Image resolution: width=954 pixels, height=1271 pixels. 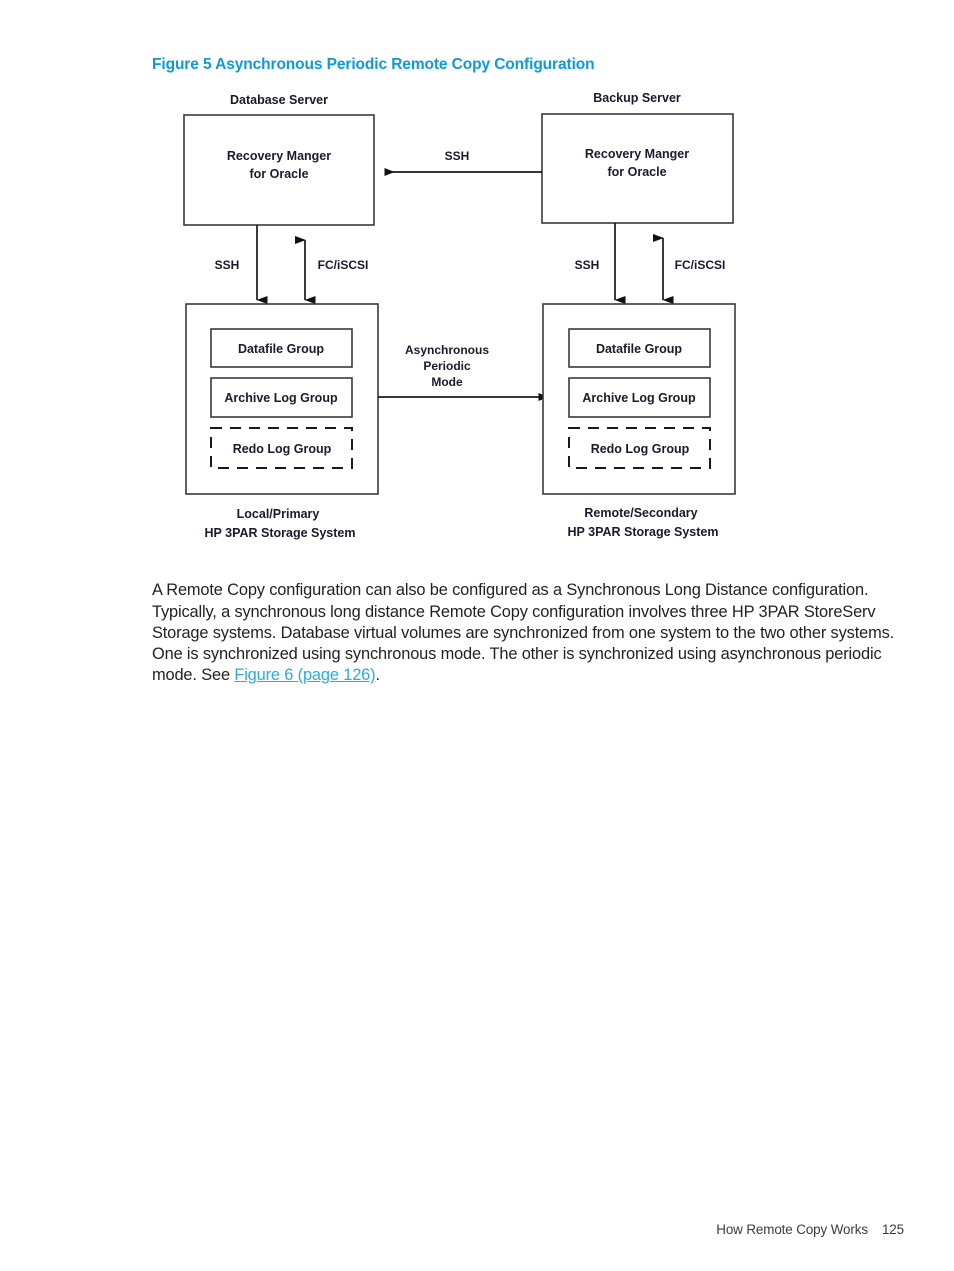 I want to click on remote-archive-log-group-label: Archive Log Group, so click(x=639, y=398).